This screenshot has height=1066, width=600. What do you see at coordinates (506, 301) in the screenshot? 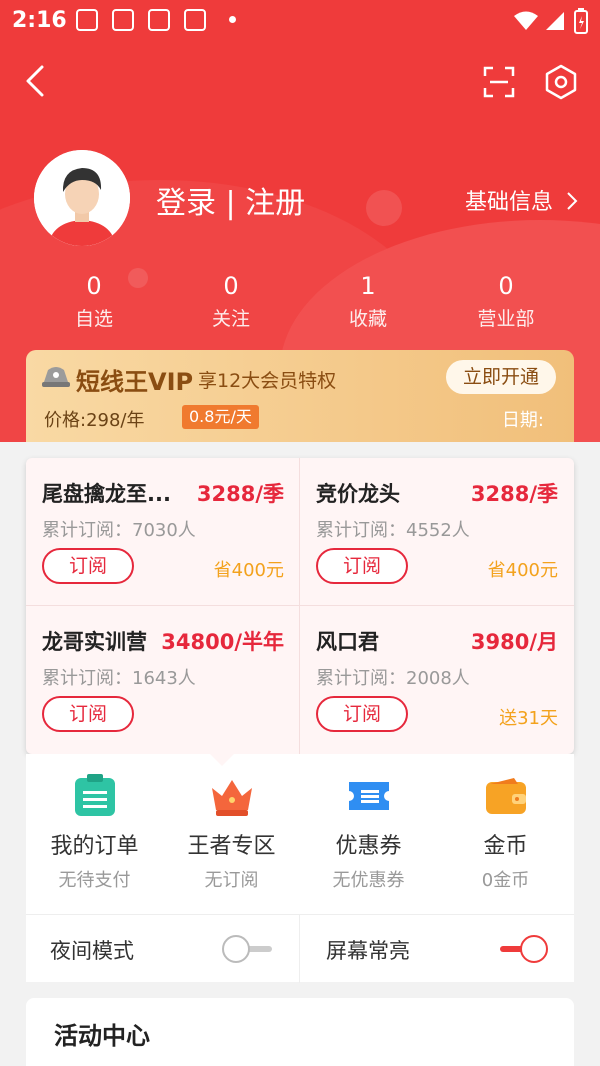
I see `stat-branch: 0 营业部` at bounding box center [506, 301].